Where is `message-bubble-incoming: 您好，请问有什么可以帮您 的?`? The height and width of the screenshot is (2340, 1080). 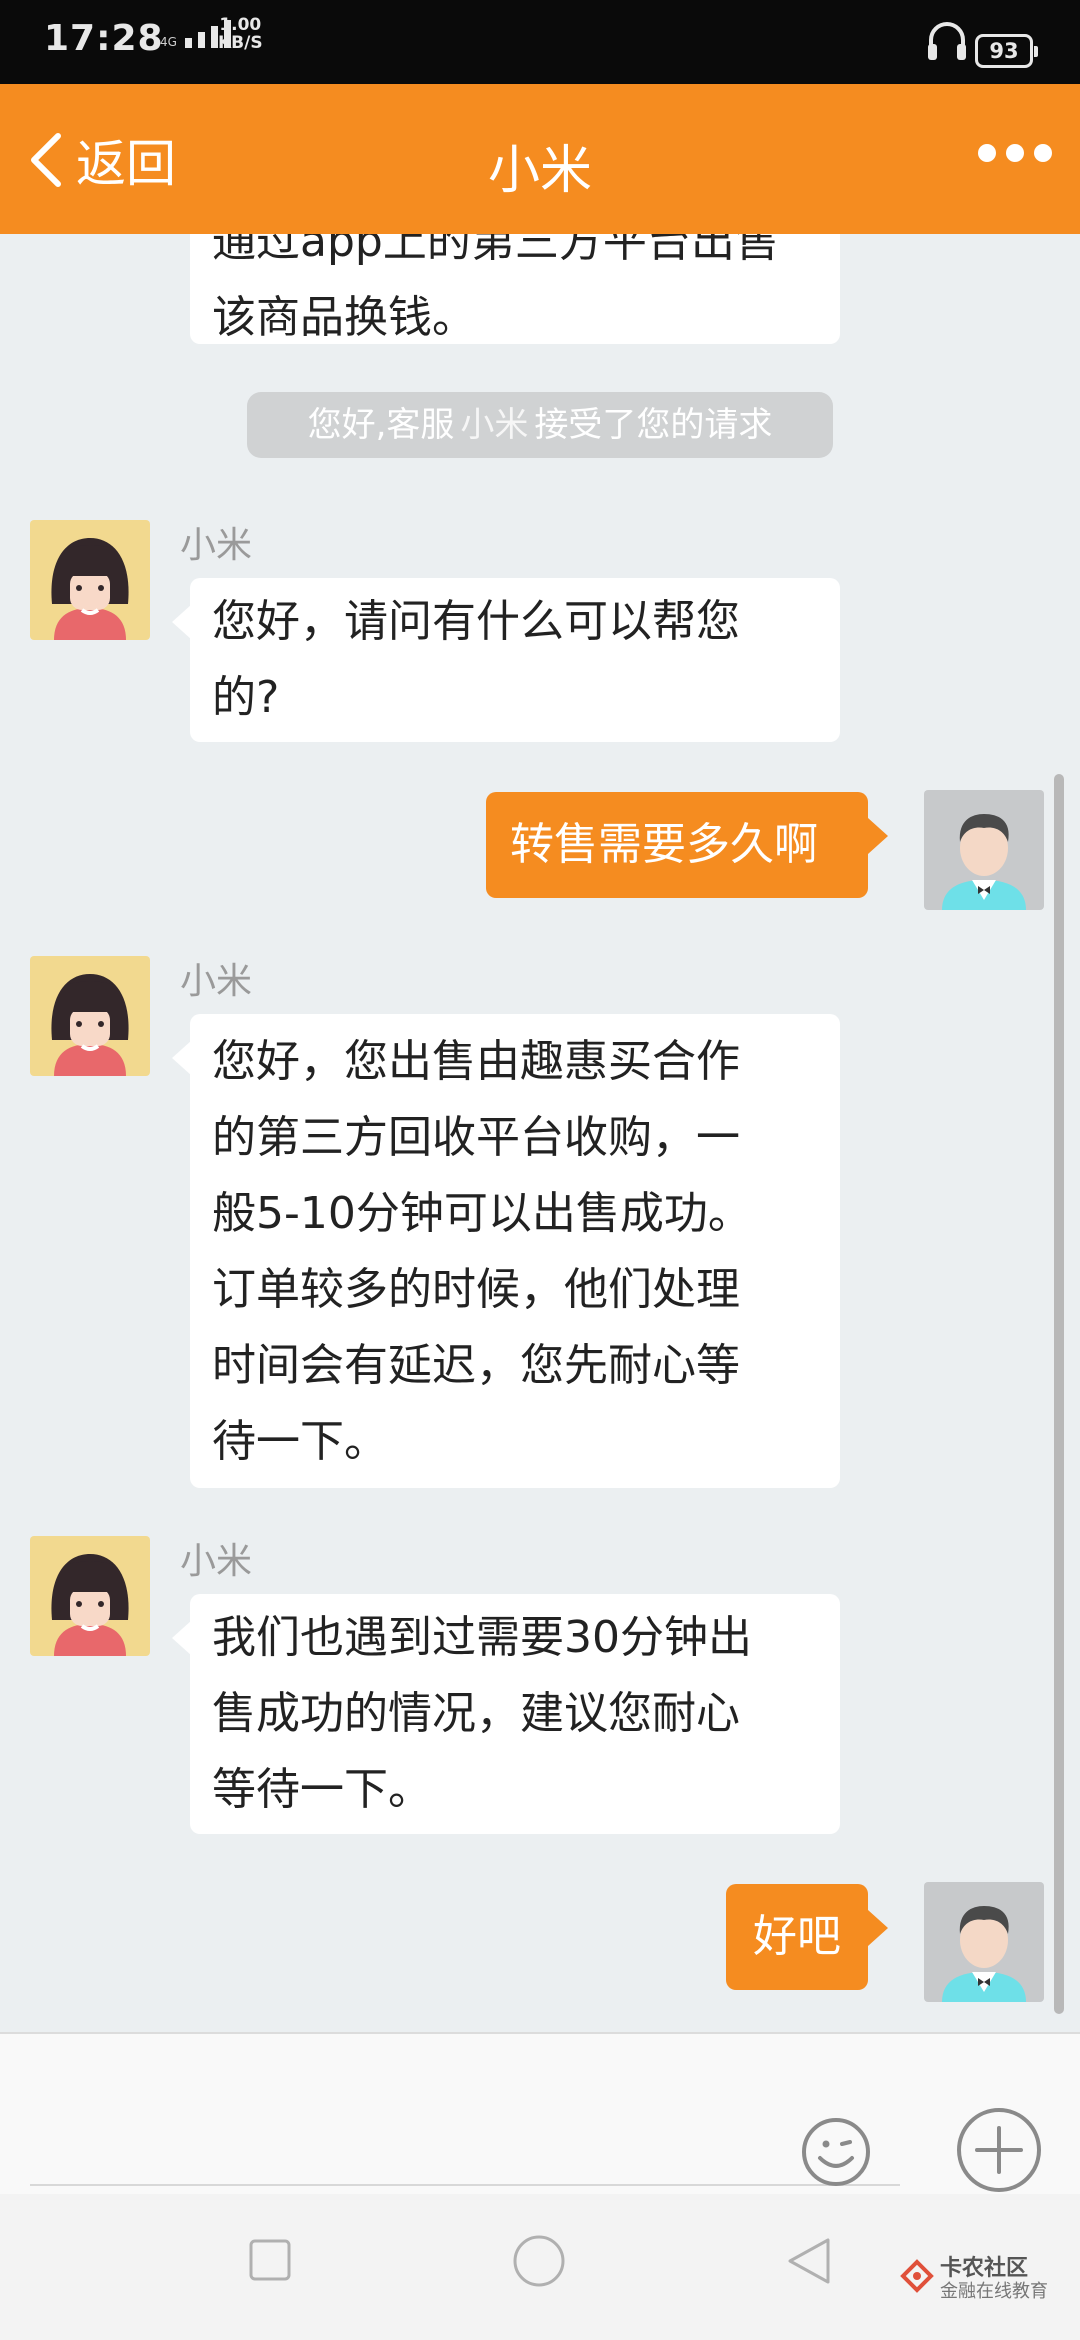
message-bubble-incoming: 您好，请问有什么可以帮您 的? is located at coordinates (506, 660).